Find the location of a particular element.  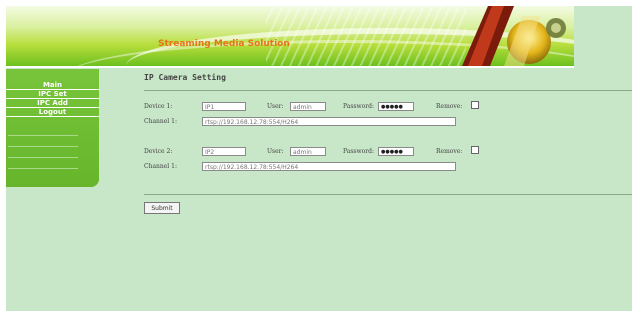

device-2-remove-label: Remove: is located at coordinates (449, 151).